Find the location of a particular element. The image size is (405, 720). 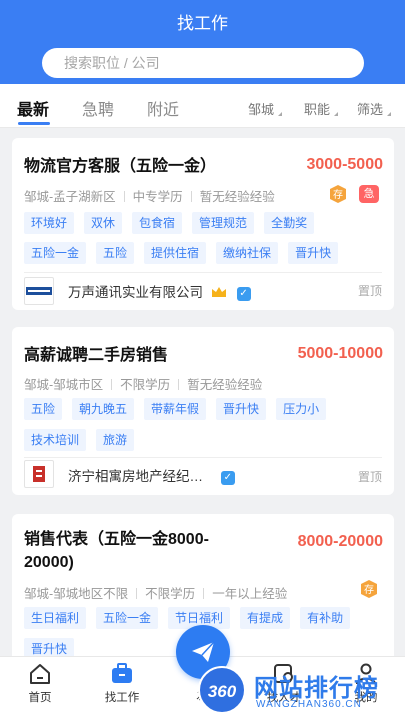

benefit-tag: 提供住宿 is located at coordinates (175, 253).